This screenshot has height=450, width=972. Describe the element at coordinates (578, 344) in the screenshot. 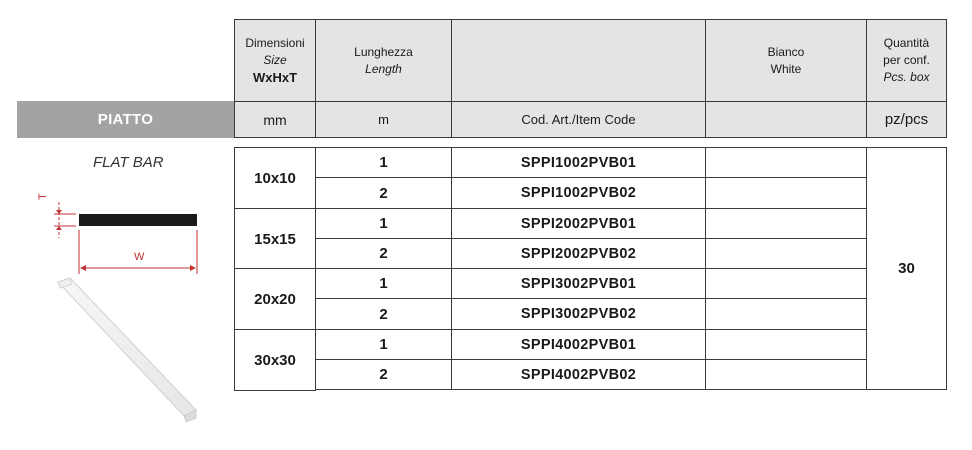

I see `item-code-cell: SPPI4002PVB01` at that location.